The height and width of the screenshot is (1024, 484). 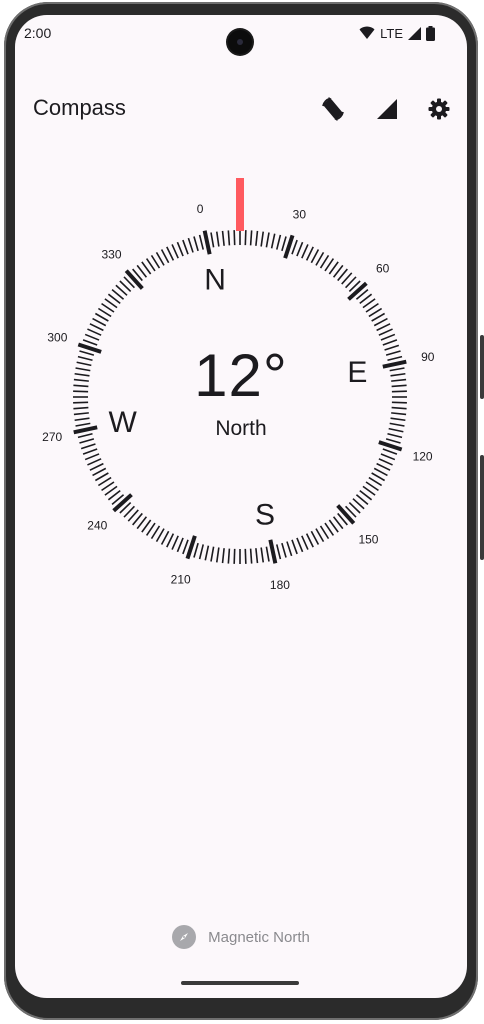 I want to click on magnetic-north-toggle: Magnetic North, so click(x=241, y=937).